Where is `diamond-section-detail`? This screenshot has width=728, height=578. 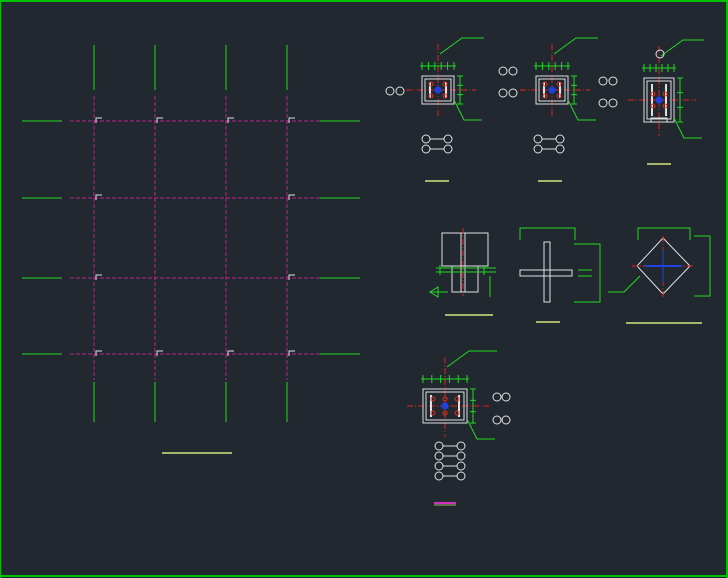
diamond-section-detail is located at coordinates (659, 275).